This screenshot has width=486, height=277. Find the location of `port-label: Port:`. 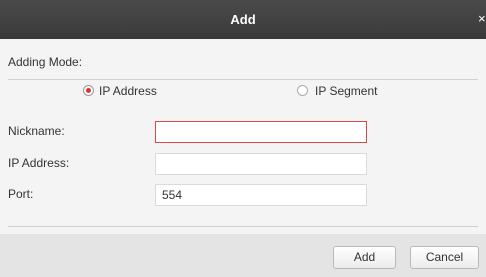

port-label: Port: is located at coordinates (21, 194).